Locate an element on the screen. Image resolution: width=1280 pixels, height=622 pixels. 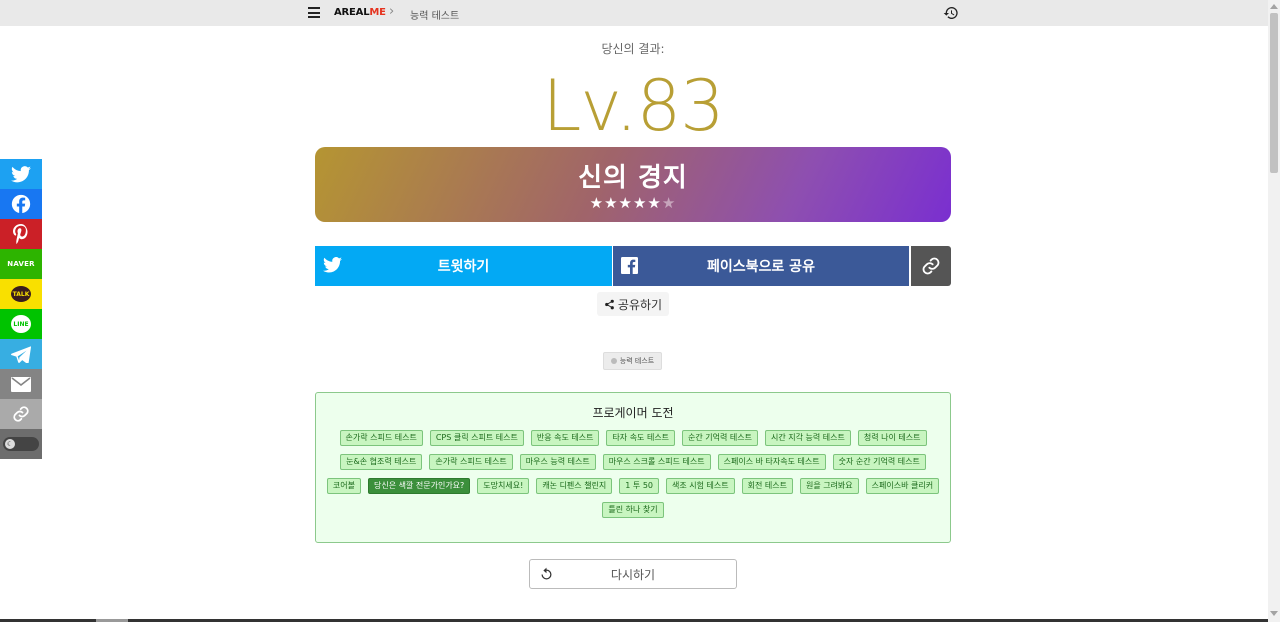
sidebar-line-button: LINE is located at coordinates (21, 324).